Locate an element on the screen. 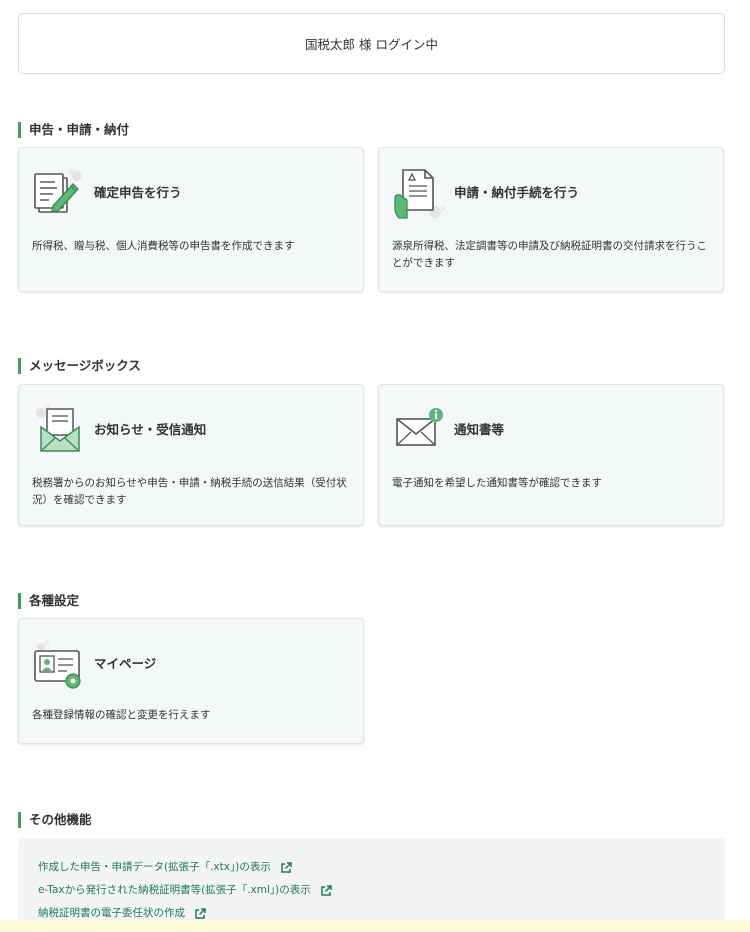 This screenshot has width=750, height=932. card-title: 申請・納付手続を行う is located at coordinates (517, 192).